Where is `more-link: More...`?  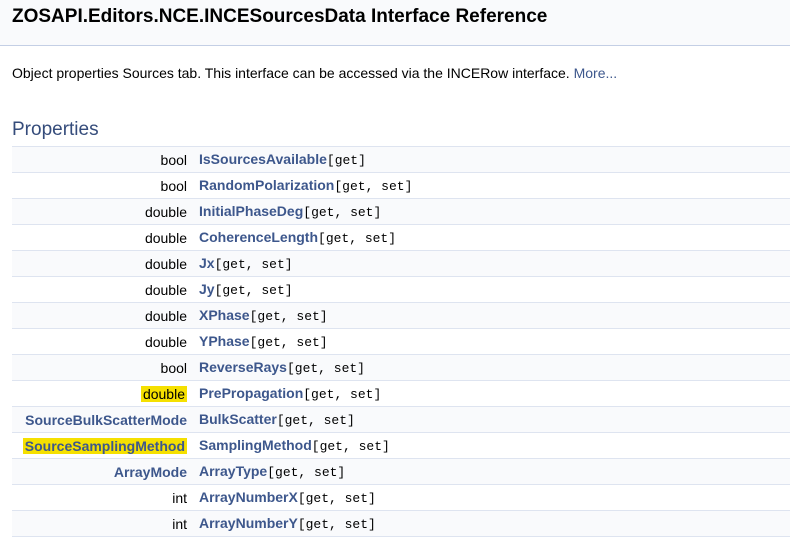 more-link: More... is located at coordinates (596, 73).